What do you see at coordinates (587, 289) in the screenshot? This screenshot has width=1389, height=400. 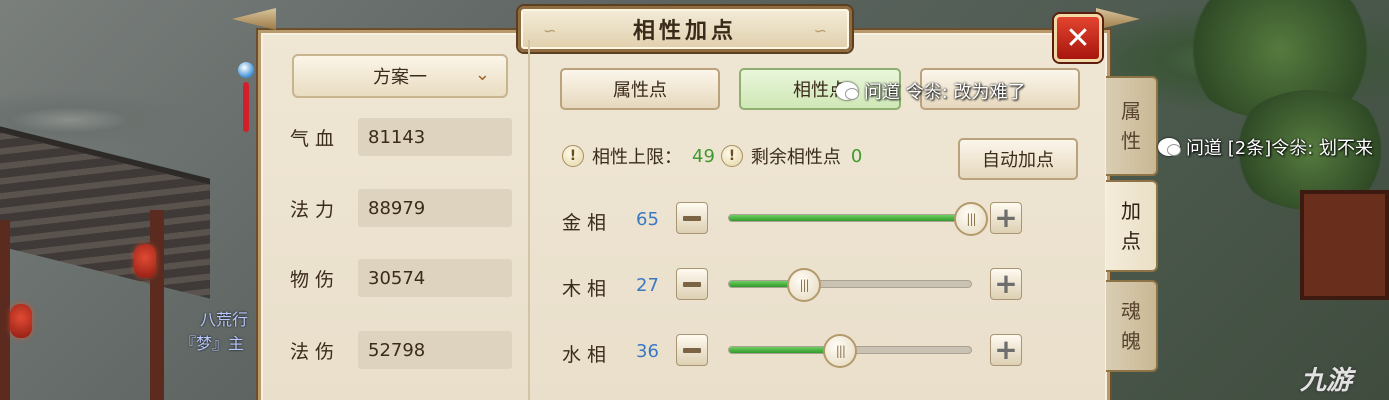 I see `attribute-name: 木相` at bounding box center [587, 289].